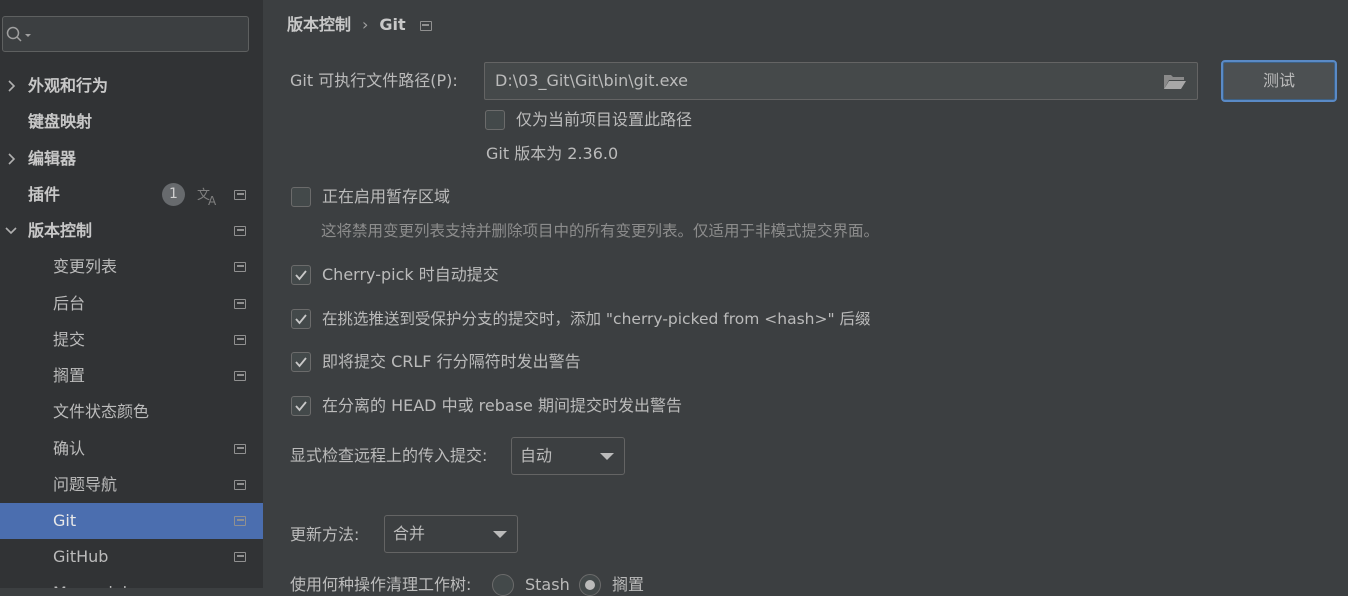 This screenshot has width=1348, height=596. What do you see at coordinates (131, 581) in the screenshot?
I see `sidebar-item-mercurial: Mercurial` at bounding box center [131, 581].